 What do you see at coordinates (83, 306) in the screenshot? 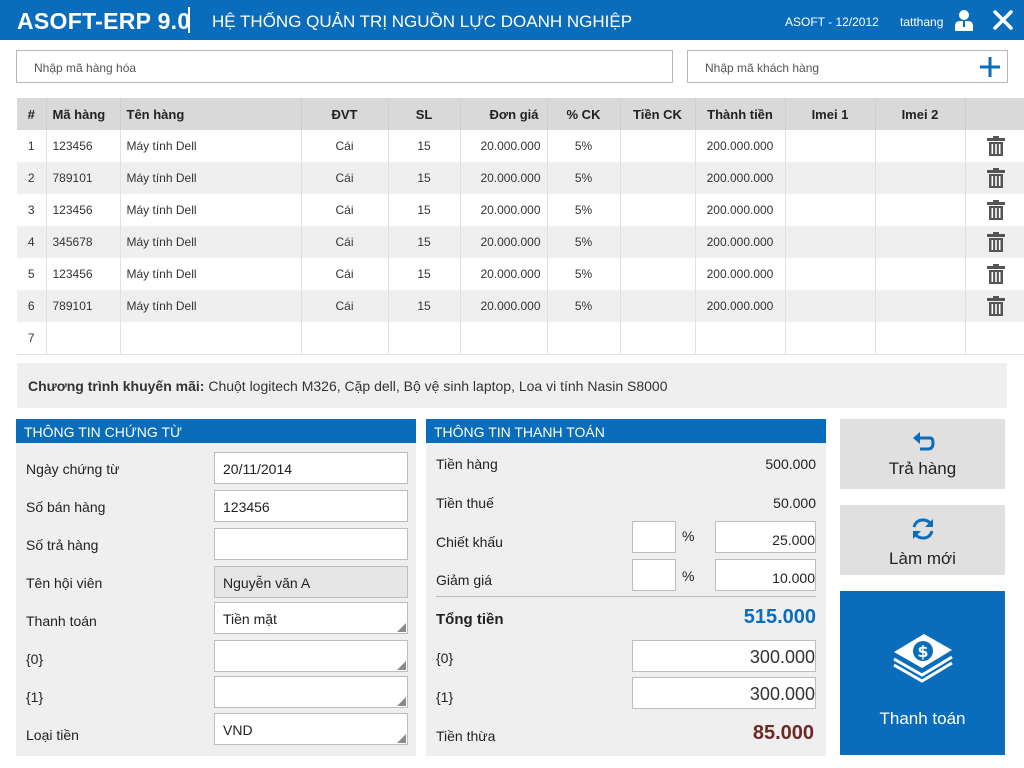
I see `cell-code: 789101` at bounding box center [83, 306].